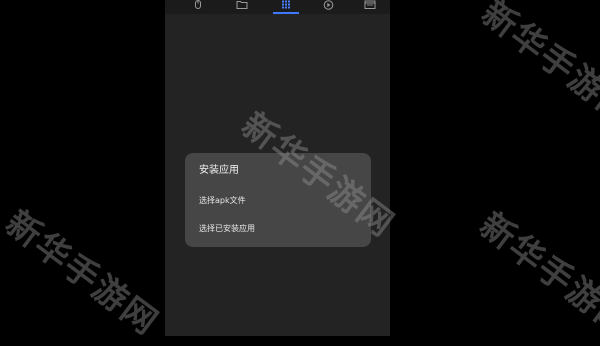  I want to click on tab-window, so click(370, 7).